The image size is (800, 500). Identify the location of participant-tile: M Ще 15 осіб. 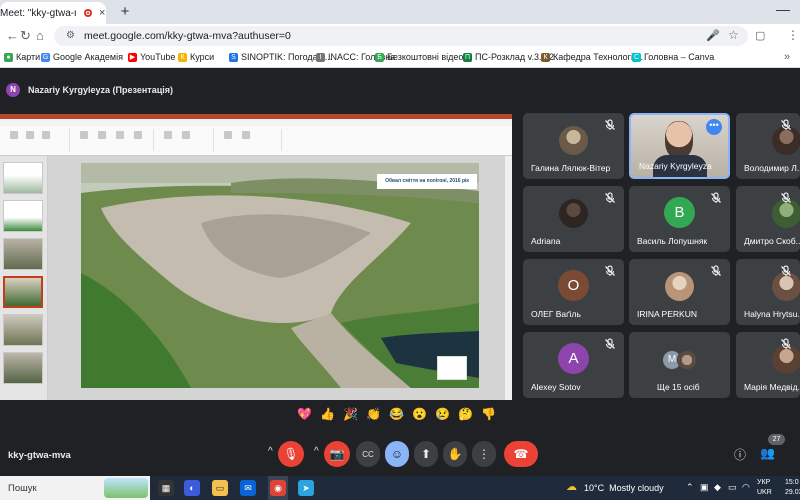
(679, 365).